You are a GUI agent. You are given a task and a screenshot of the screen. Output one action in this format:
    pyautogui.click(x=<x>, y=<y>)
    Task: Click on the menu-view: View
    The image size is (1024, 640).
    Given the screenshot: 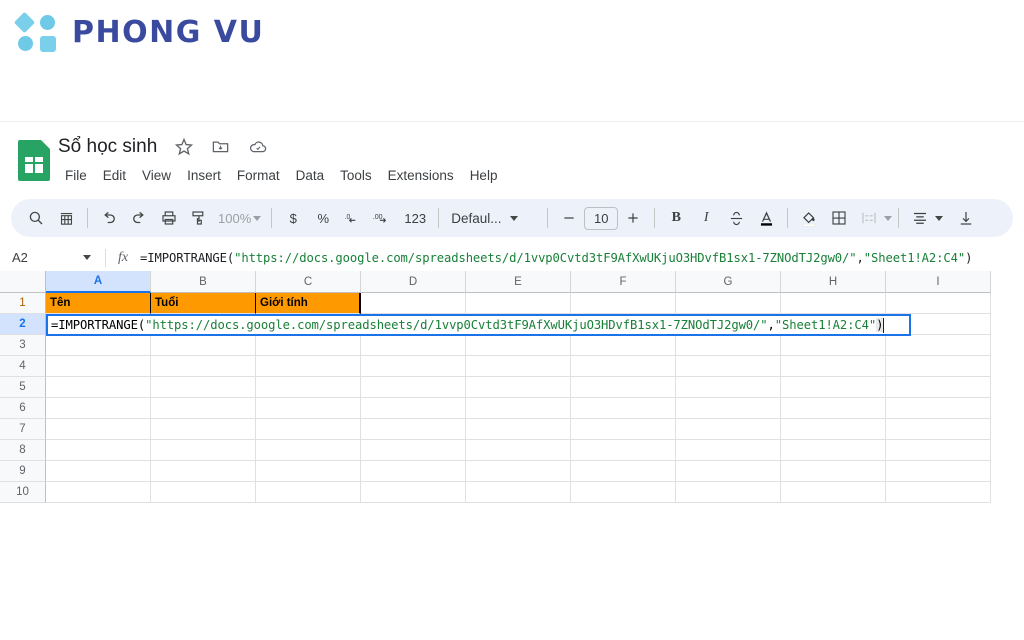 What is the action you would take?
    pyautogui.click(x=156, y=175)
    